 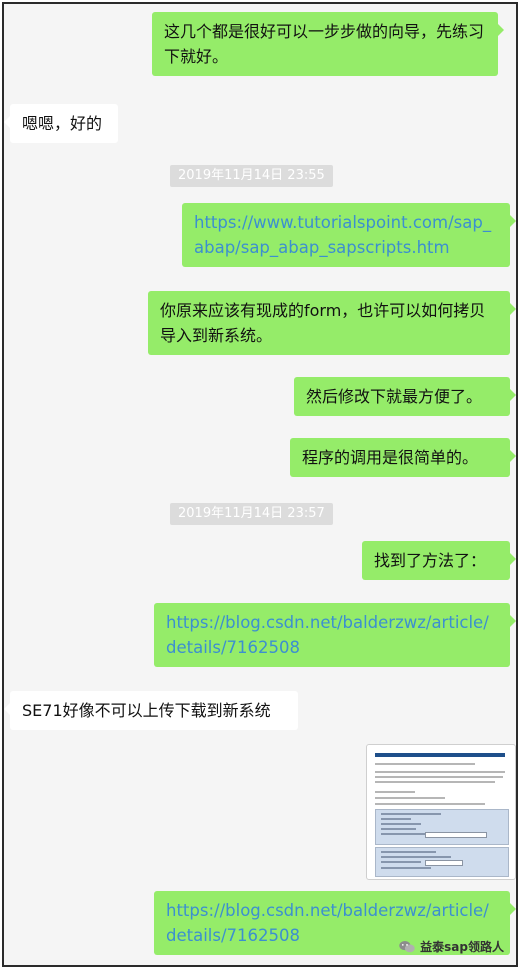 What do you see at coordinates (332, 323) in the screenshot?
I see `message-bubble-4: 你原来应该有现成的form，也许可以如何拷贝导入到新系统。` at bounding box center [332, 323].